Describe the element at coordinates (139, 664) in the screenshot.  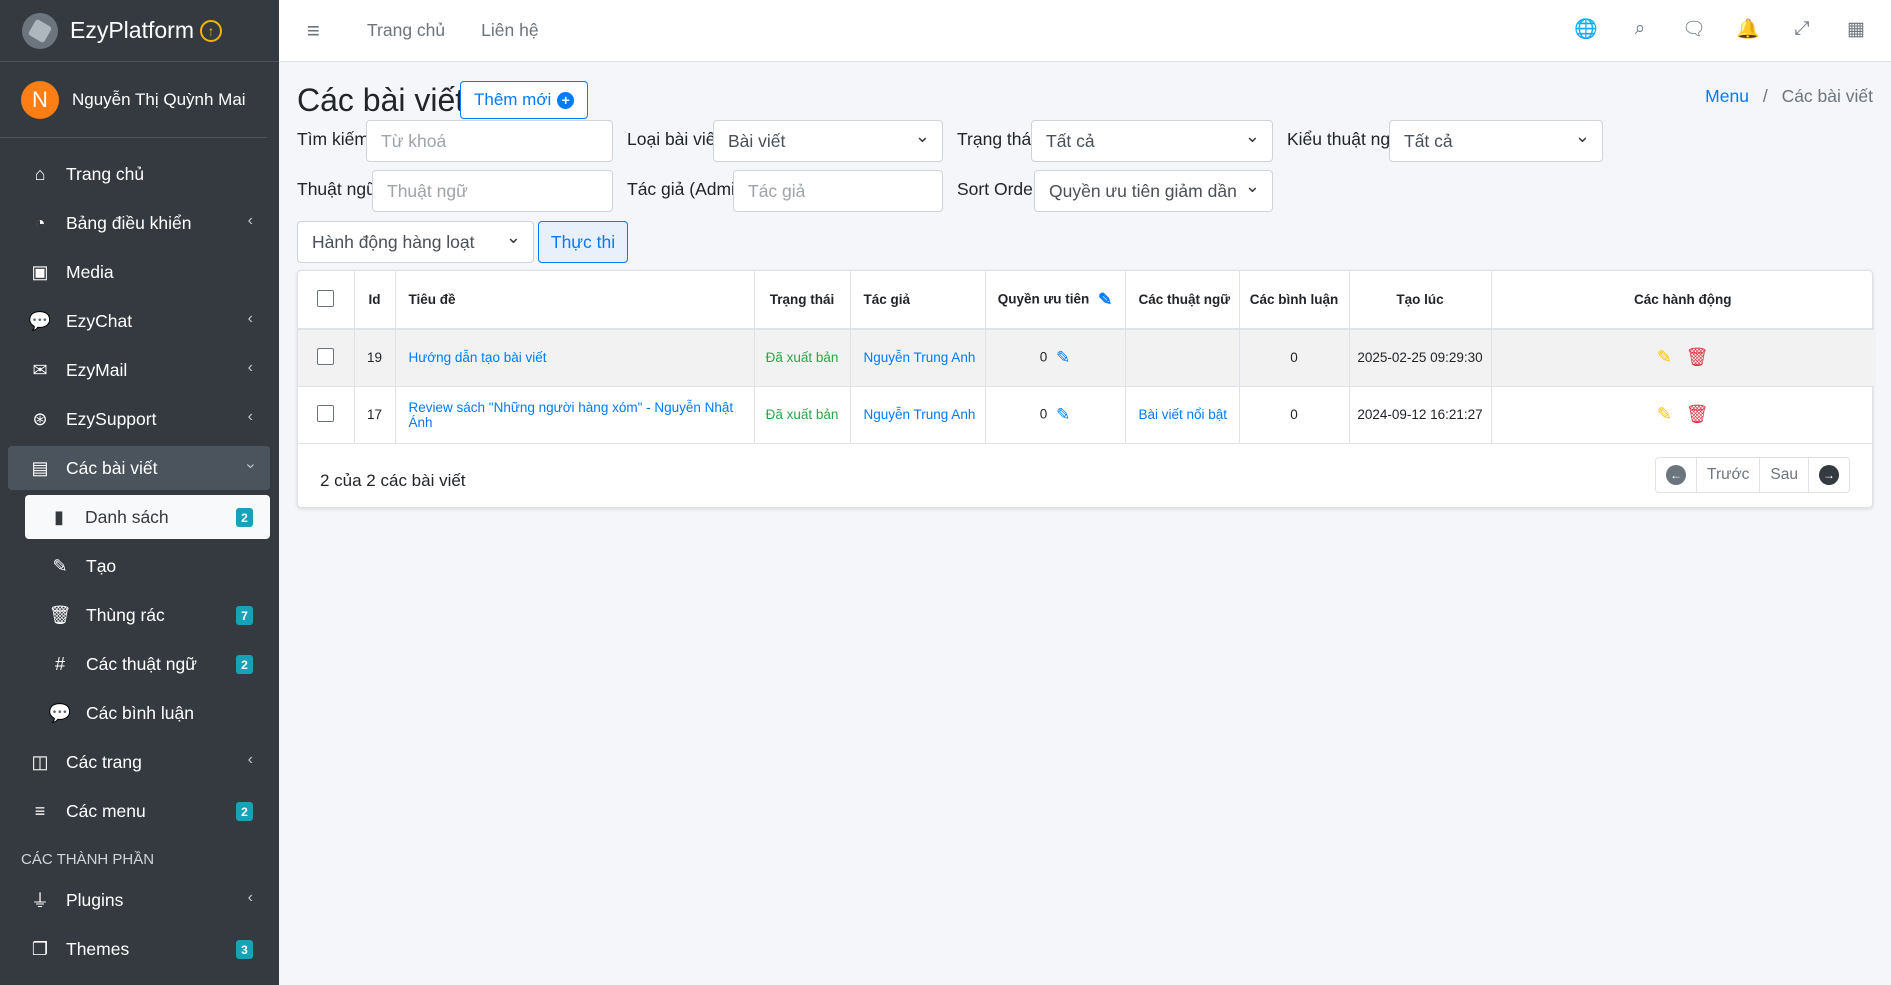
I see `sidebar-item-terms: # Các thuật ngữ 2` at that location.